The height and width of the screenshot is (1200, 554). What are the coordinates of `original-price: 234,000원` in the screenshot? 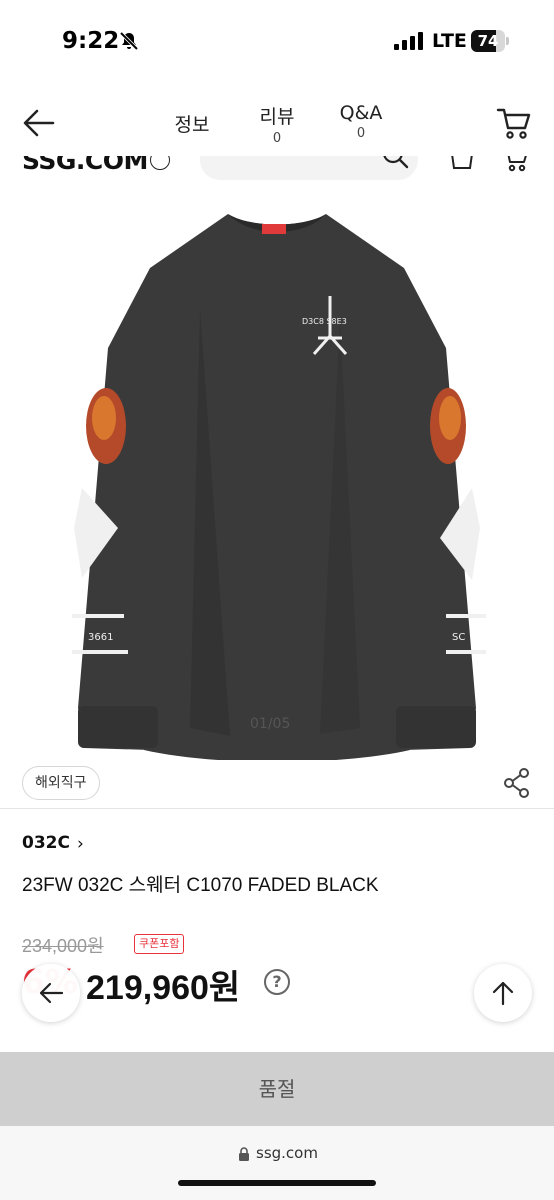 It's located at (63, 946).